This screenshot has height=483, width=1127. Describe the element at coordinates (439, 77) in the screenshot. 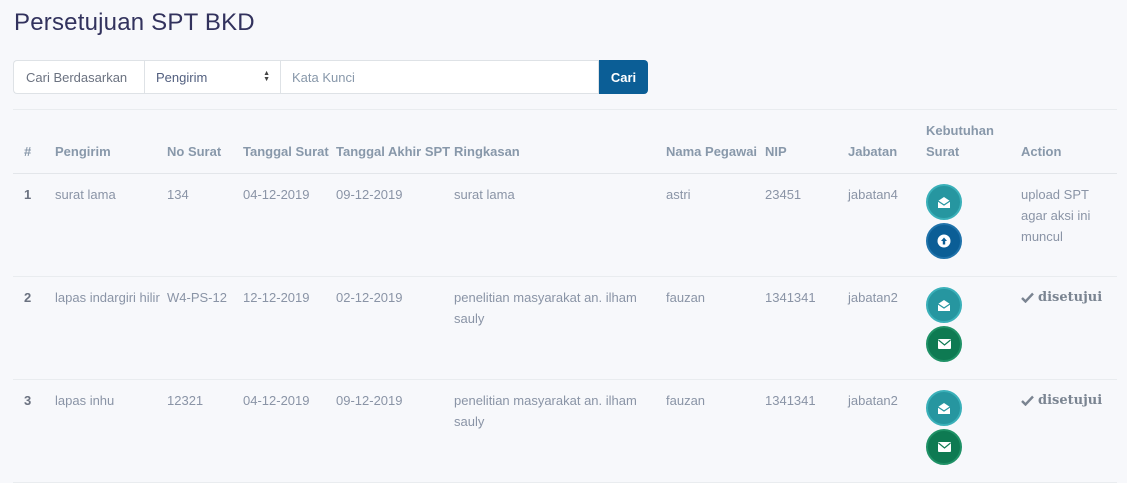

I see `search-input: Kata Kunci` at that location.